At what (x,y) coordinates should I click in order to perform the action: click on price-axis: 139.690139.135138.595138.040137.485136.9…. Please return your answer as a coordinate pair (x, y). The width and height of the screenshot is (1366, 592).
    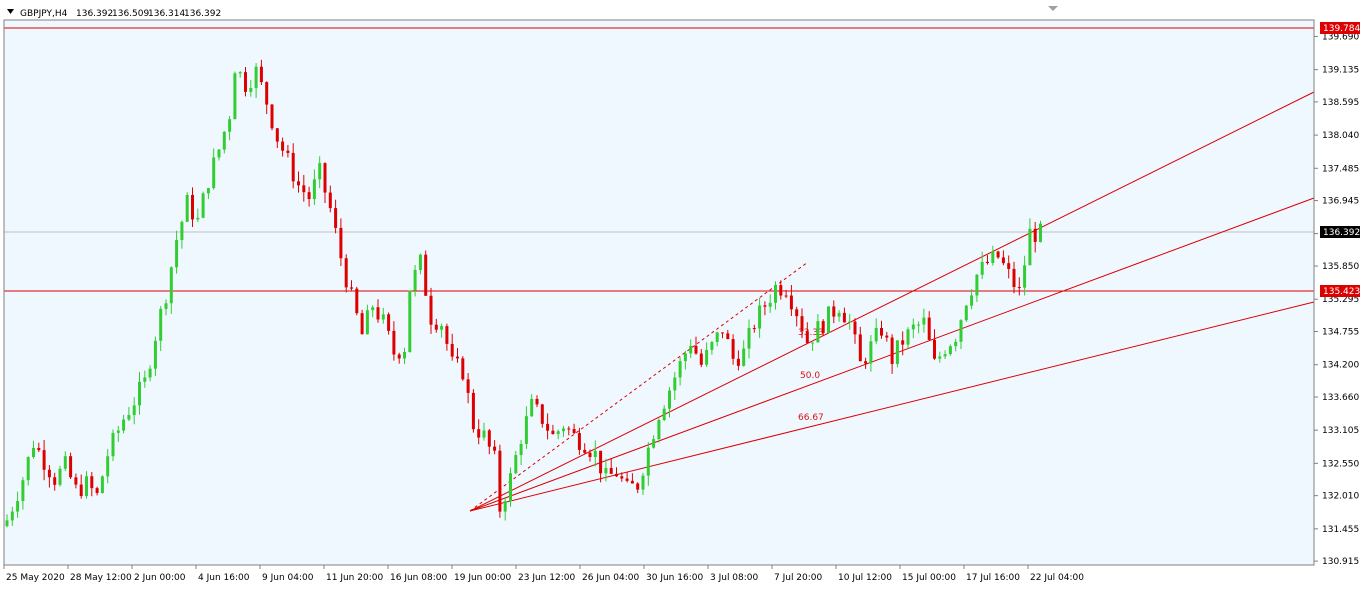
    Looking at the image, I should click on (1336, 299).